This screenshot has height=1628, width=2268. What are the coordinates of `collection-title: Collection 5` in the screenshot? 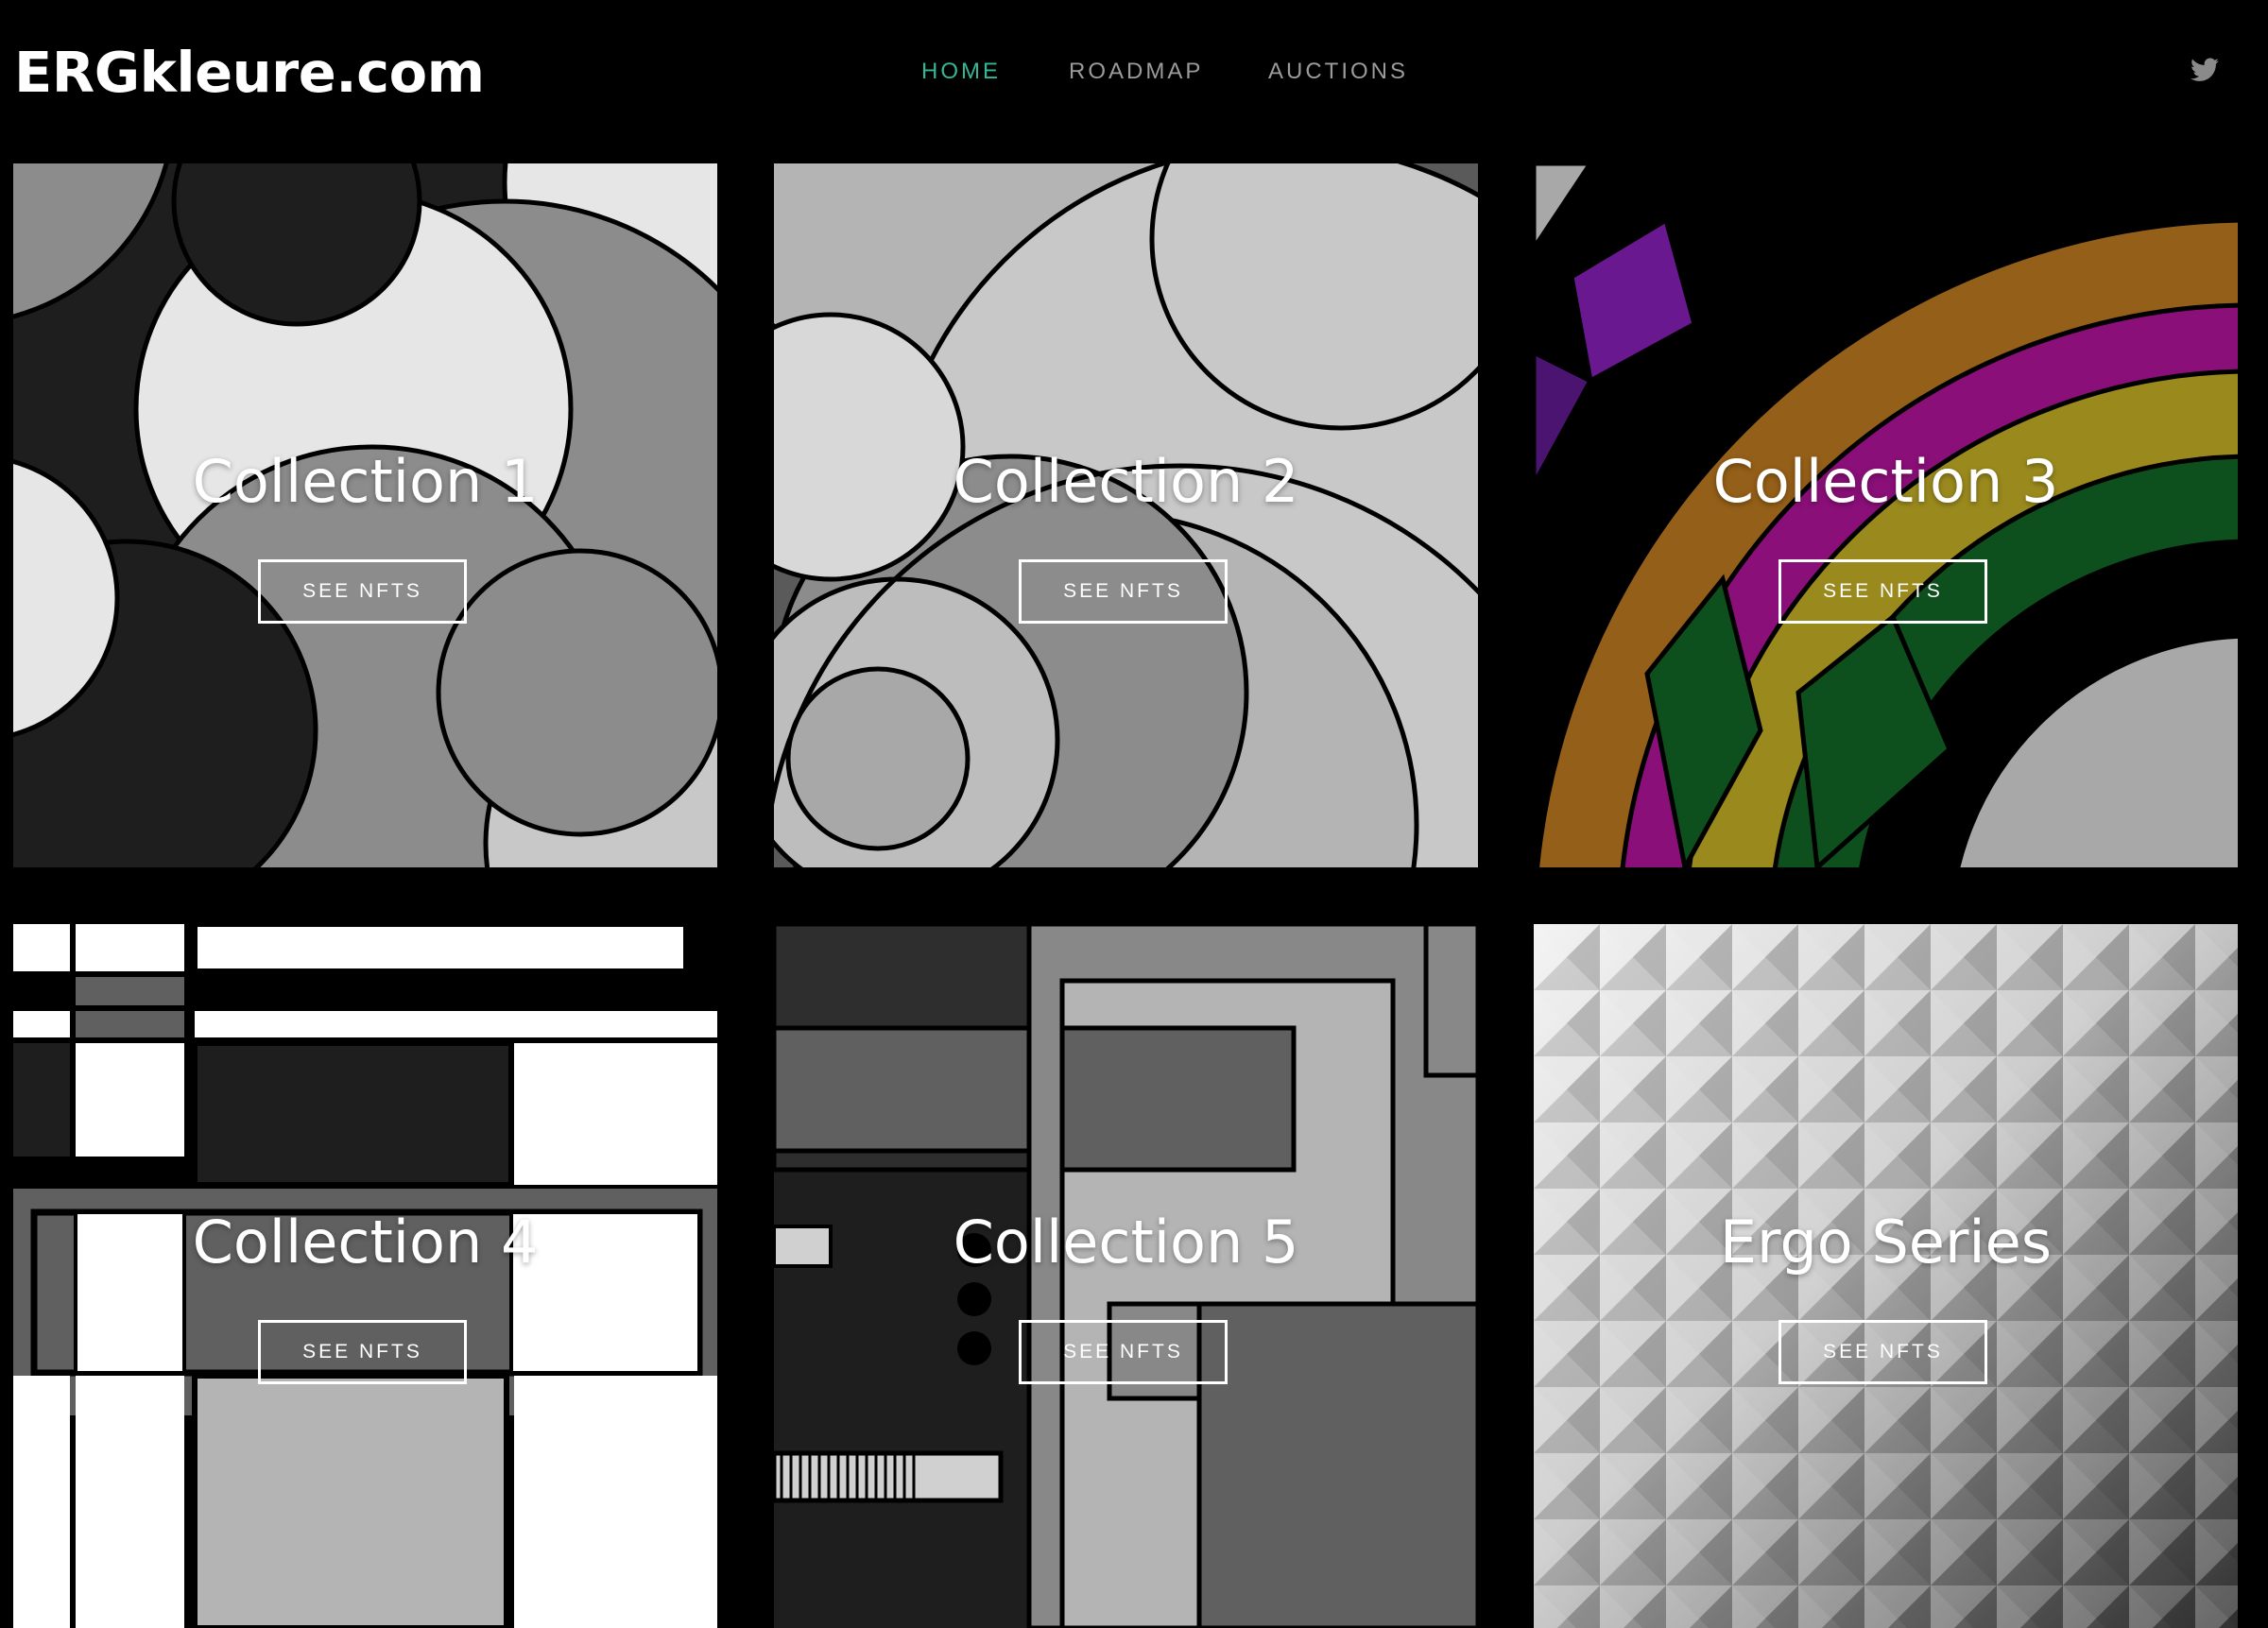 It's located at (1126, 1243).